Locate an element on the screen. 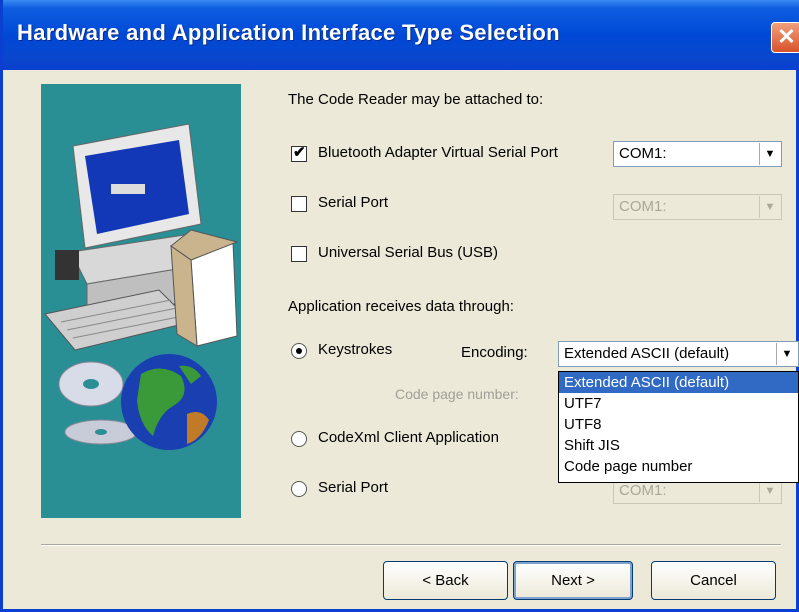 Image resolution: width=799 pixels, height=612 pixels. app-heading: Application receives data through: is located at coordinates (401, 306).